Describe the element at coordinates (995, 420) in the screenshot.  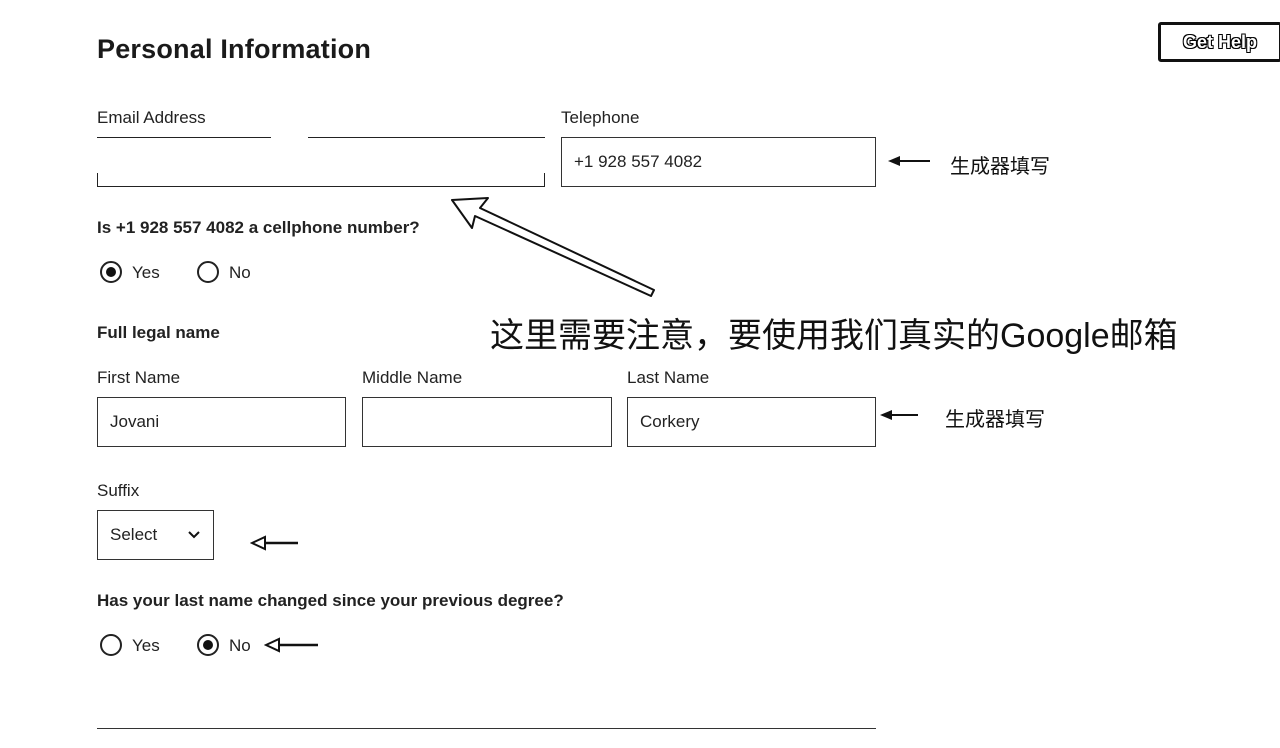
I see `annotation-generator-fill-name: 生成器填写` at that location.